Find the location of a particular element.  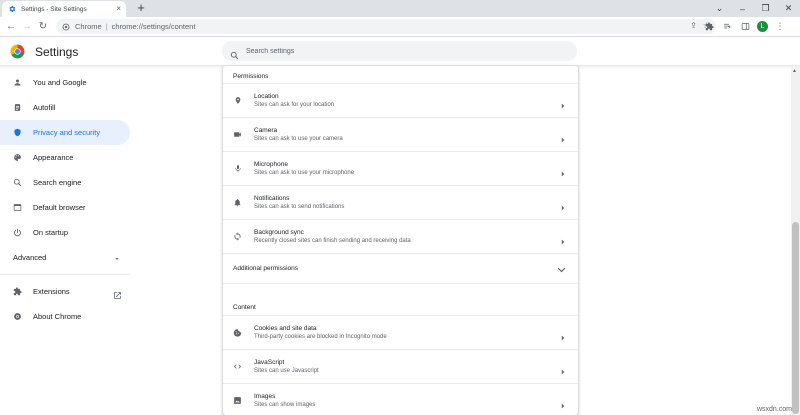

forward-button: → is located at coordinates (27, 26).